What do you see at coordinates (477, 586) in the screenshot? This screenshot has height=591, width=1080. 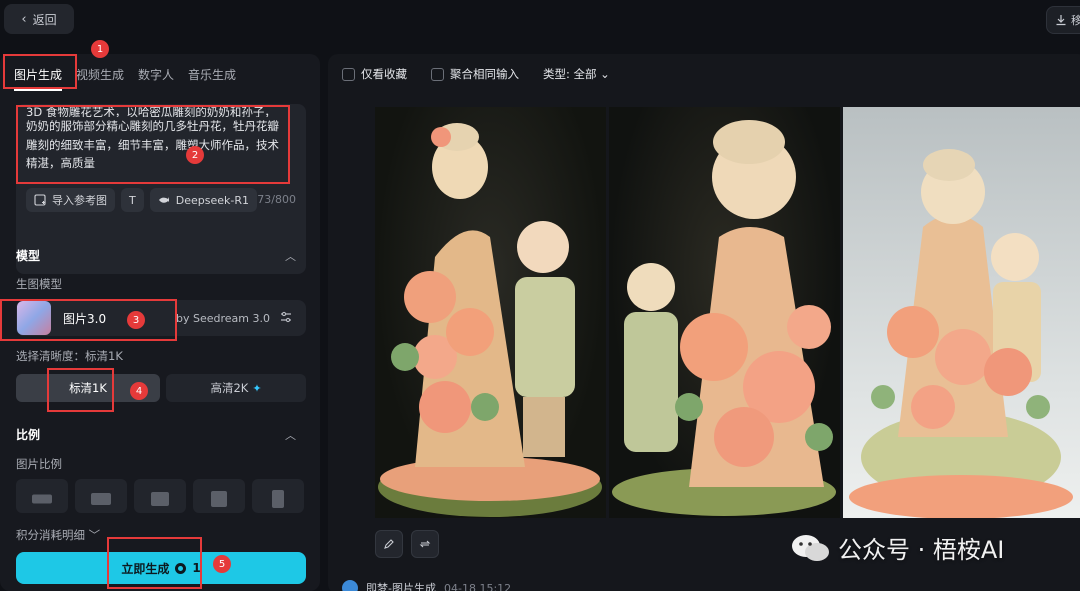 I see `result-time: 04-18 15:12` at bounding box center [477, 586].